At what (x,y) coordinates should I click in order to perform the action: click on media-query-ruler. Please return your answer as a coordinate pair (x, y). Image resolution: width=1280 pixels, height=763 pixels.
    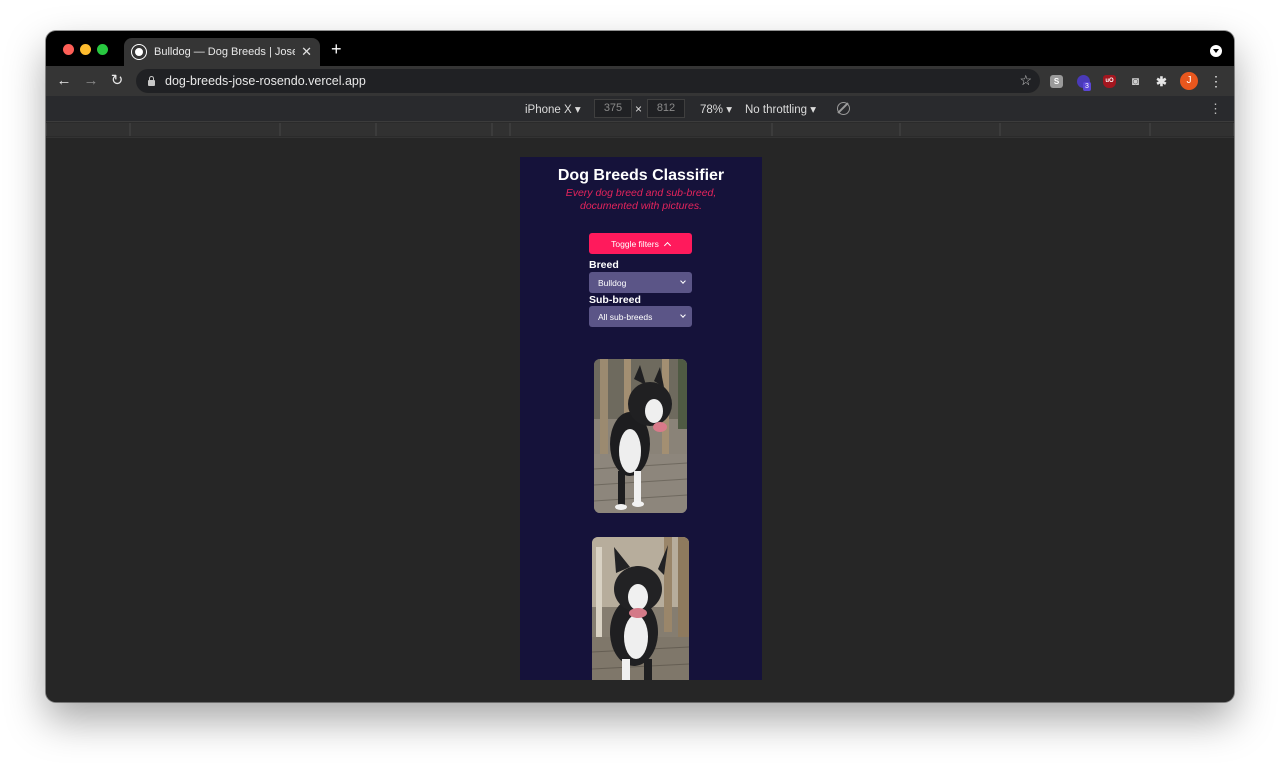
    Looking at the image, I should click on (640, 130).